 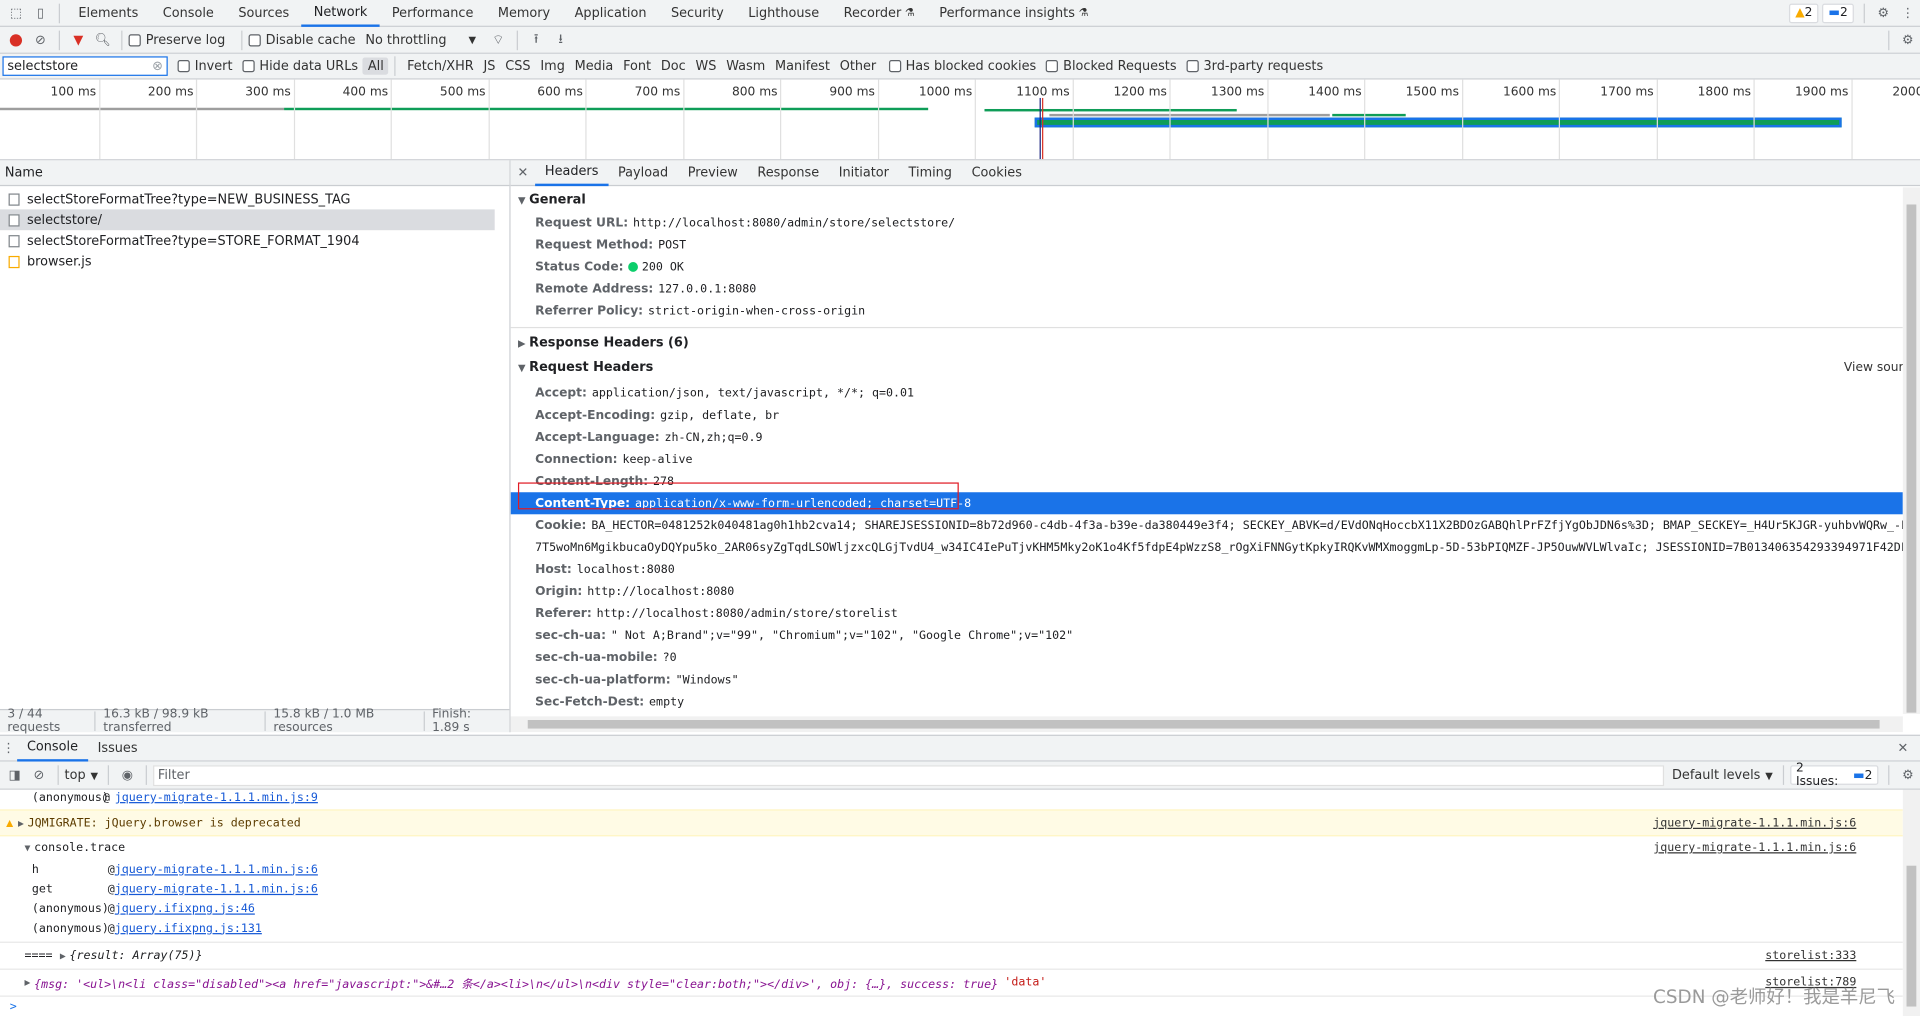 What do you see at coordinates (517, 66) in the screenshot?
I see `filter-type-css: CSS` at bounding box center [517, 66].